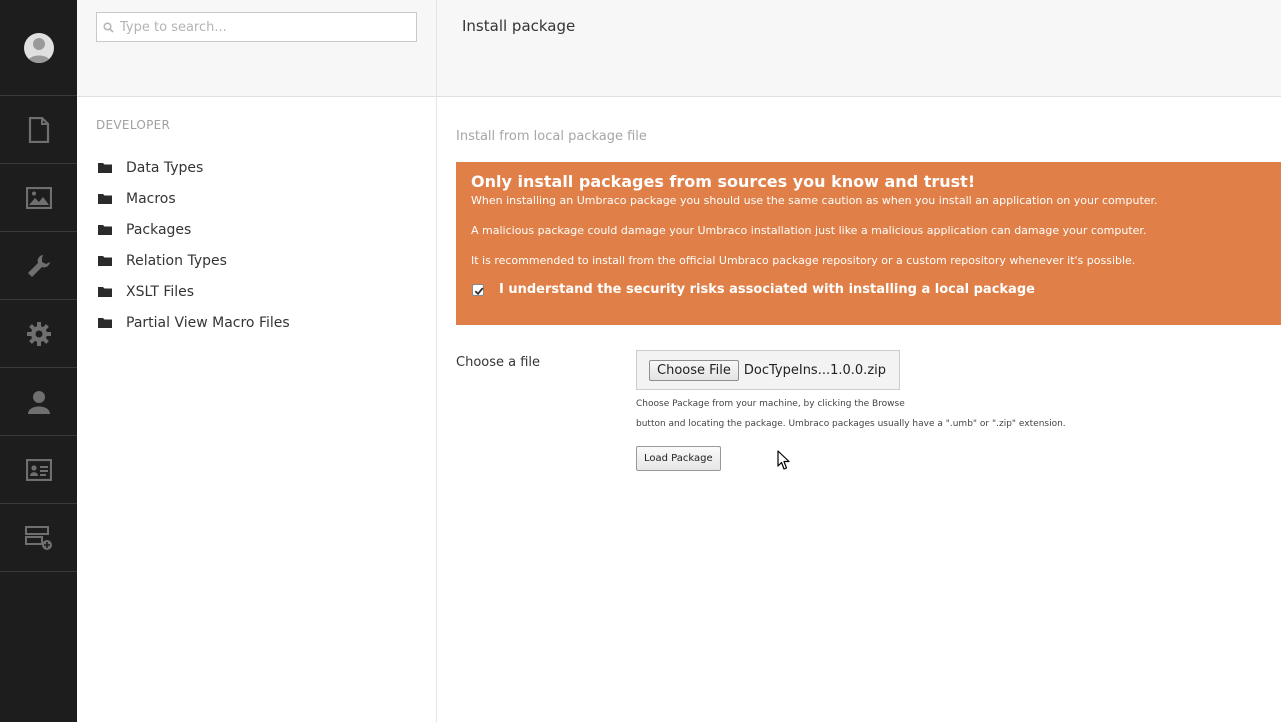 This screenshot has height=722, width=1281. What do you see at coordinates (551, 136) in the screenshot?
I see `section-subtitle: Install from local package file` at bounding box center [551, 136].